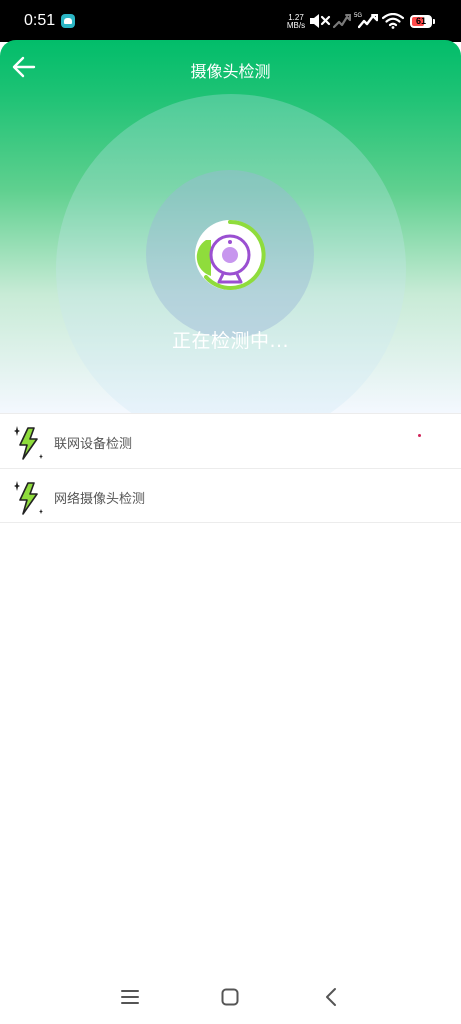 Image resolution: width=461 pixels, height=1024 pixels. Describe the element at coordinates (230, 440) in the screenshot. I see `check-item-network-devices: 联网设备检测` at that location.